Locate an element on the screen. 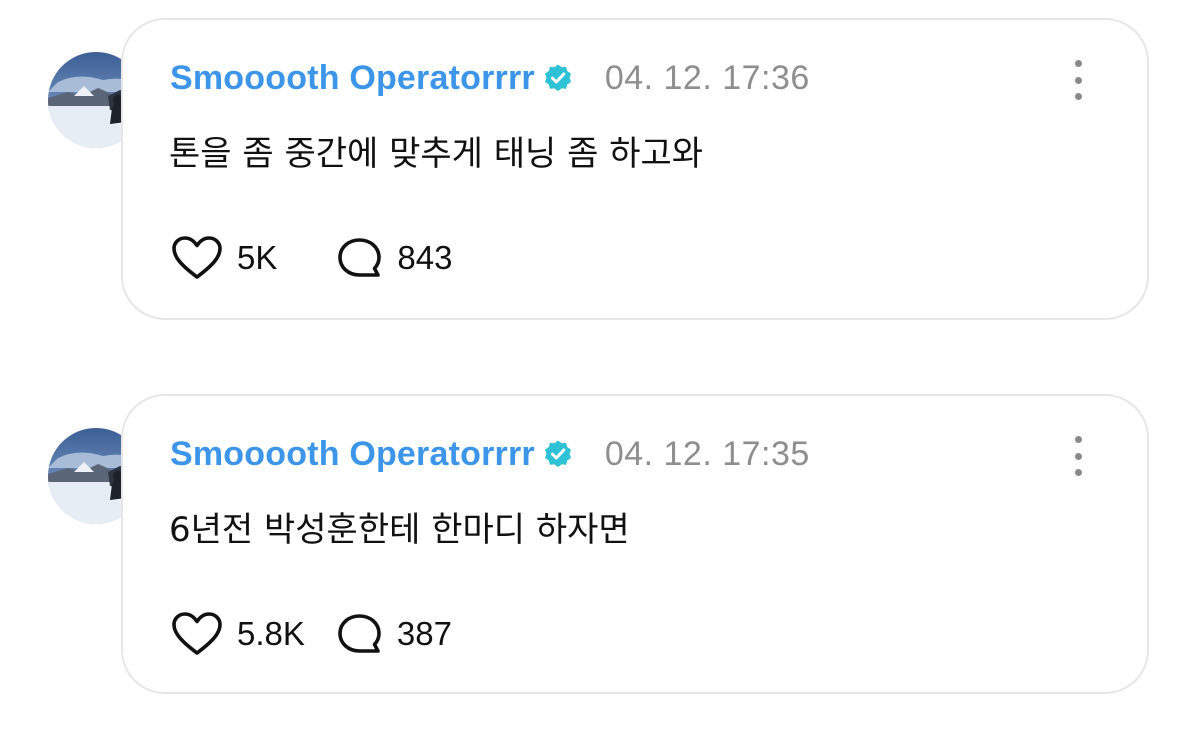 The width and height of the screenshot is (1200, 736). post-header: Smooooth Operatorrrr 04. 12. 17:35 is located at coordinates (490, 454).